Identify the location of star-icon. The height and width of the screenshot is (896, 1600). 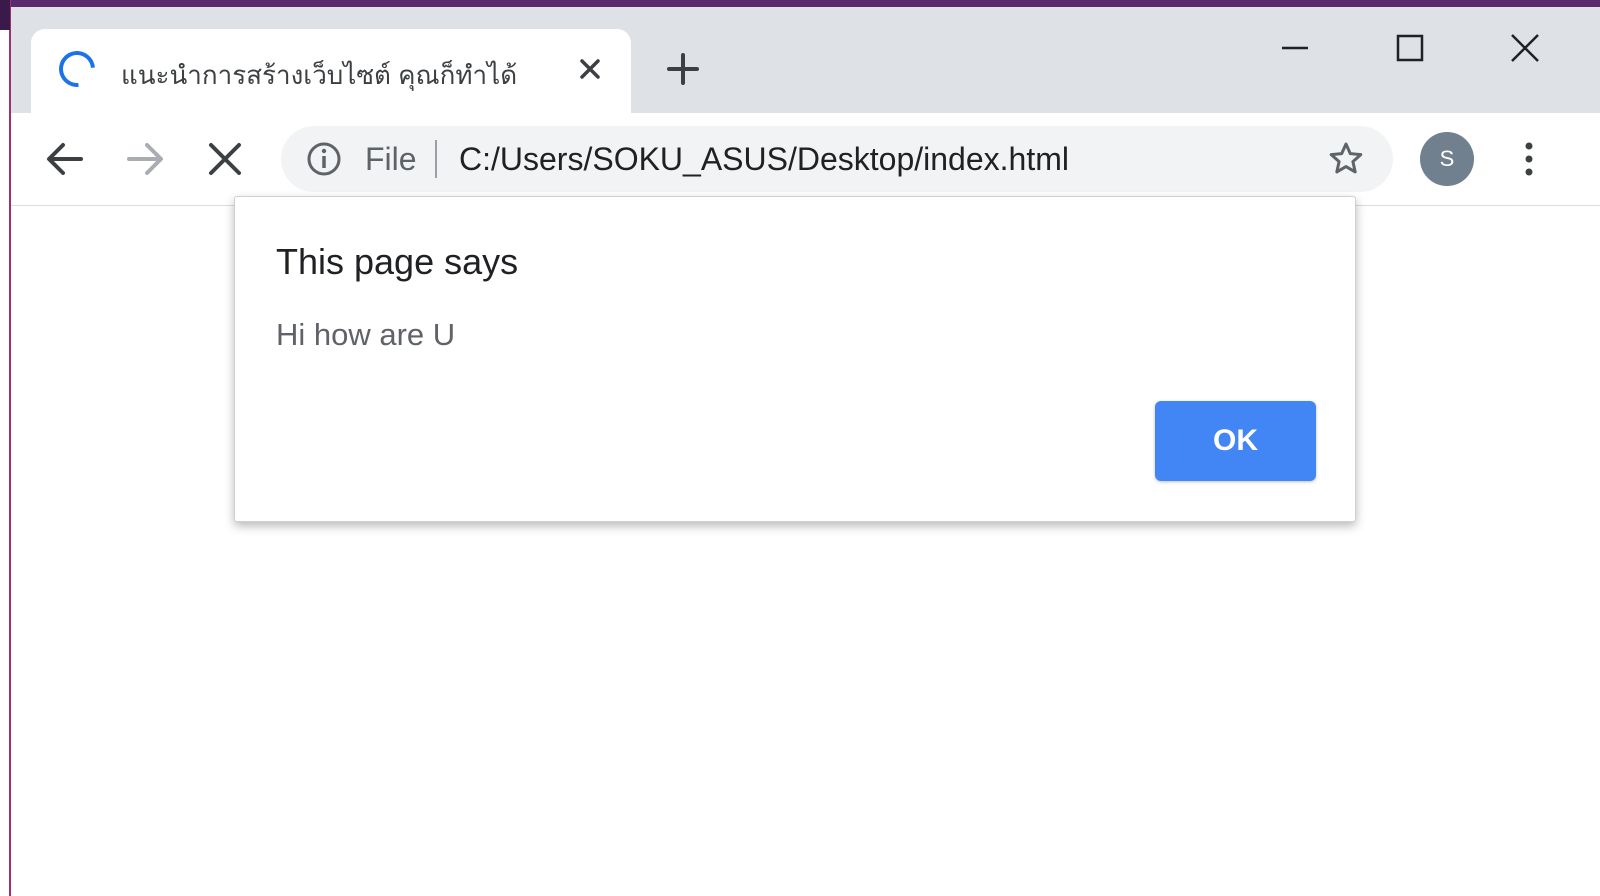
(1346, 159).